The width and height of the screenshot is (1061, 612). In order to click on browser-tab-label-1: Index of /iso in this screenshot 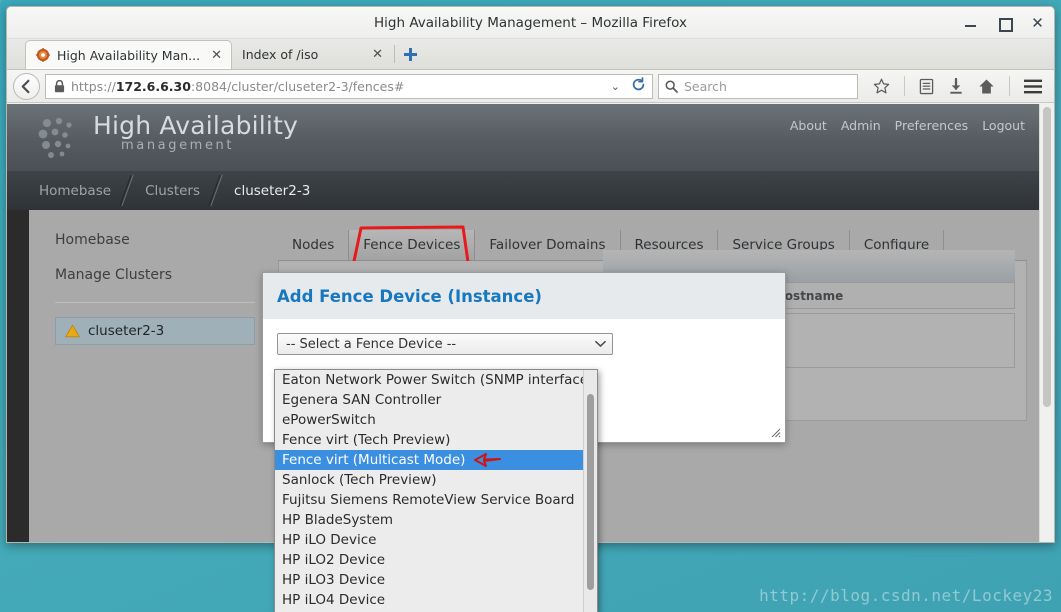, I will do `click(280, 54)`.